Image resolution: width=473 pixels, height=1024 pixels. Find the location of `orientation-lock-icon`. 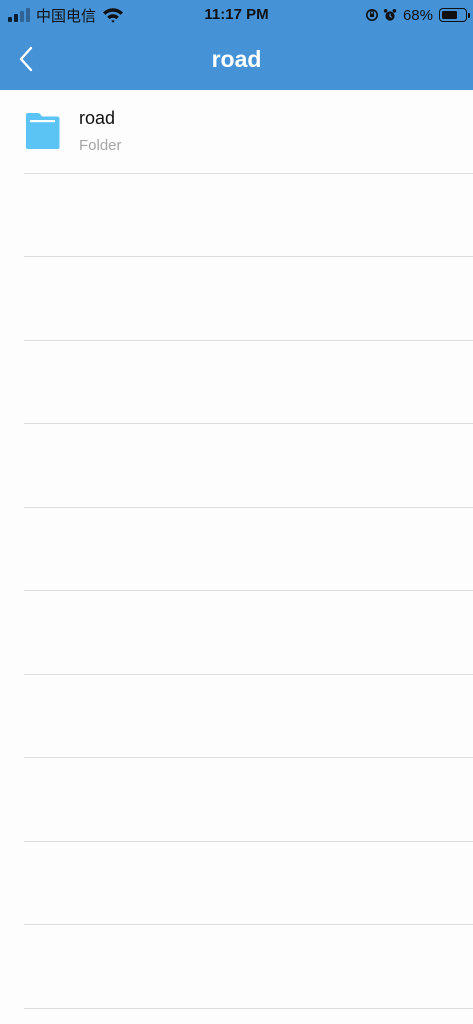

orientation-lock-icon is located at coordinates (371, 15).